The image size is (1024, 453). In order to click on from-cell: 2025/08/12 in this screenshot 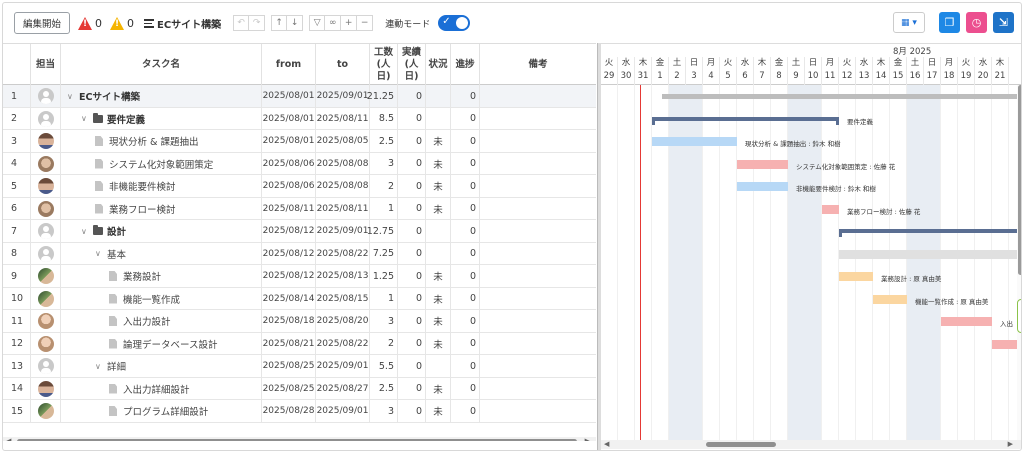, I will do `click(289, 253)`.